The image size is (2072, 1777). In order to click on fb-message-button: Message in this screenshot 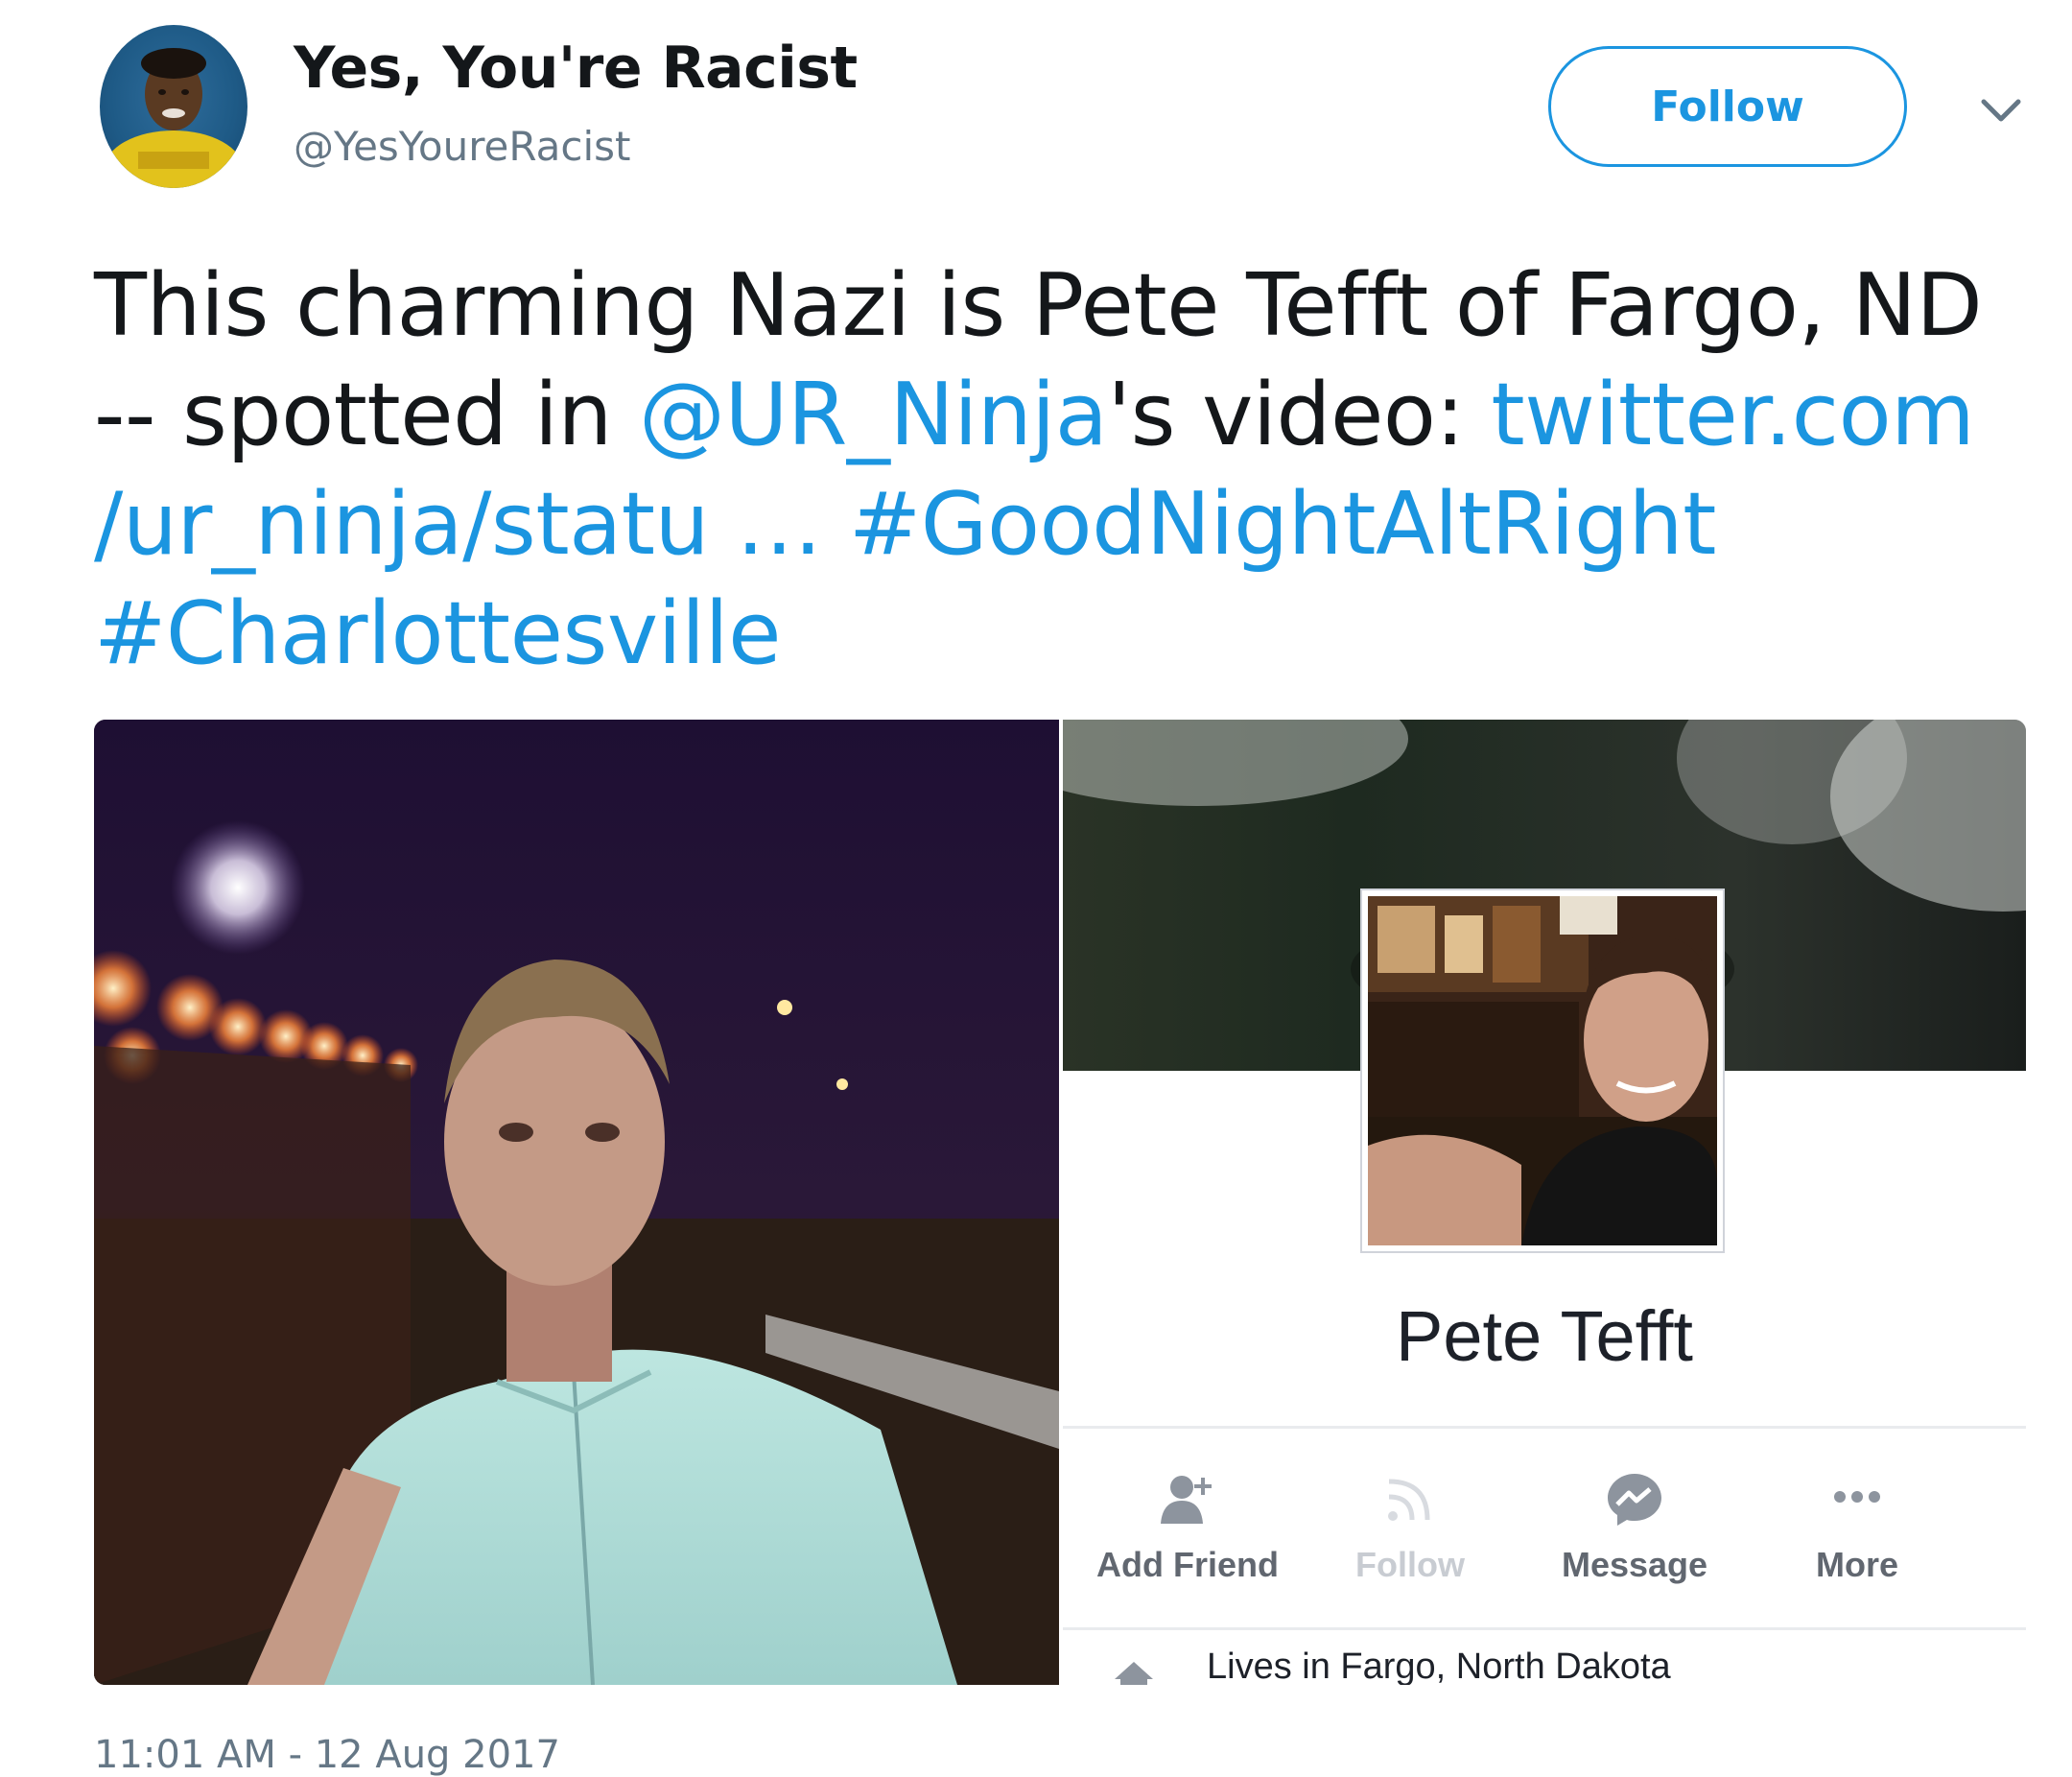, I will do `click(1634, 1530)`.